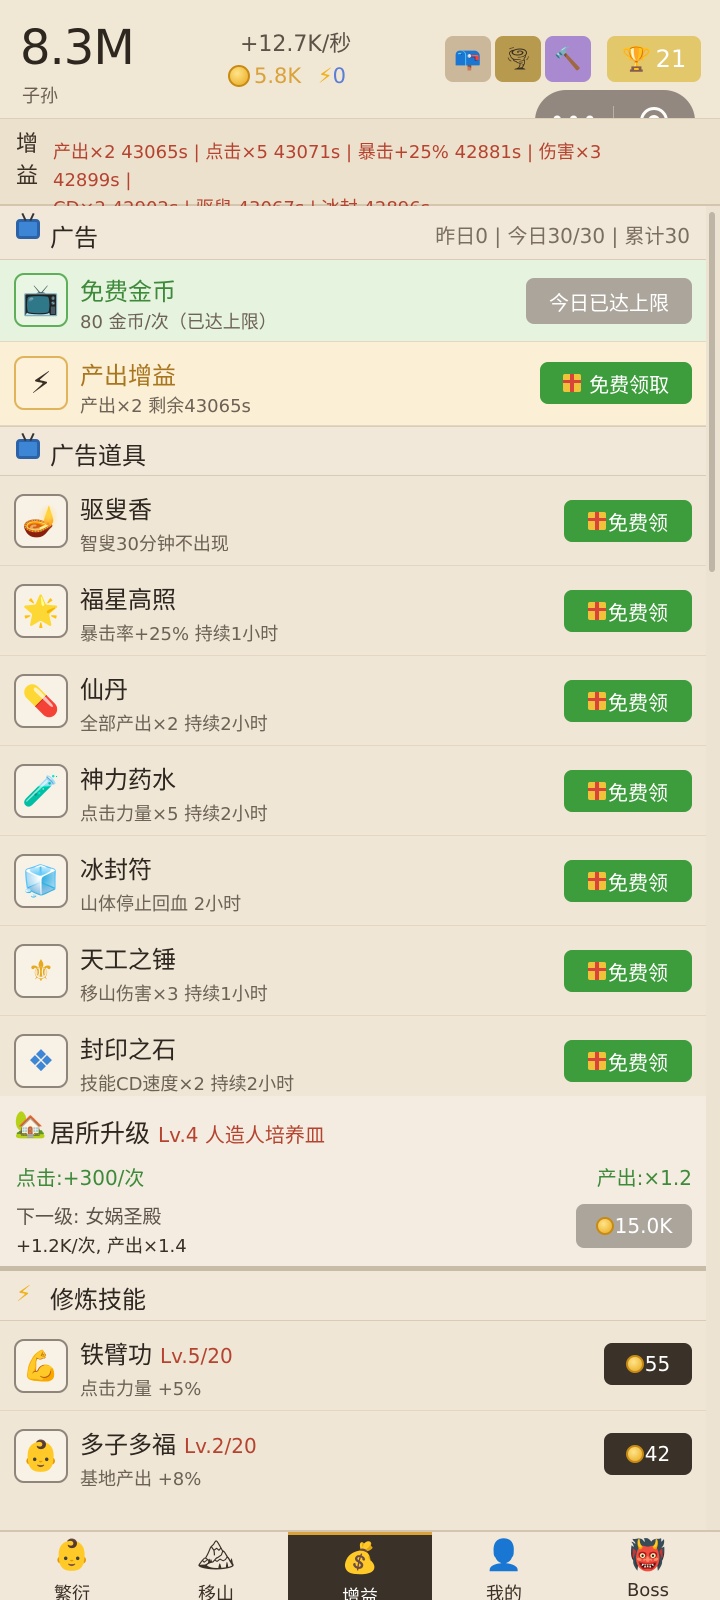 The width and height of the screenshot is (720, 1600). I want to click on skill-level: Lv.2/20, so click(220, 1446).